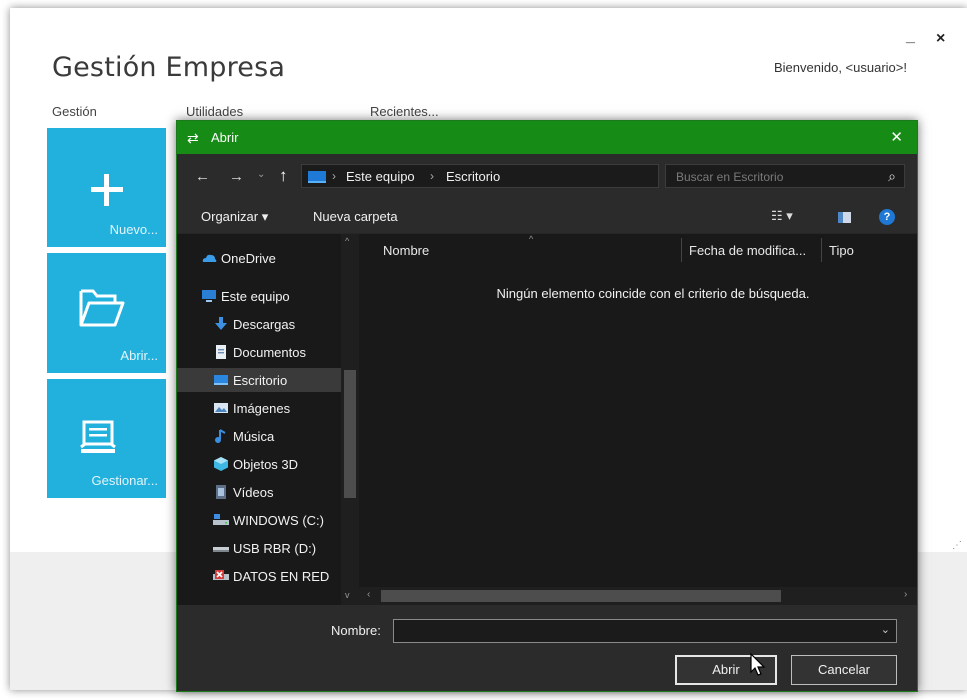 This screenshot has width=967, height=700. What do you see at coordinates (275, 548) in the screenshot?
I see `nav-item-label: USB RBR (D:)` at bounding box center [275, 548].